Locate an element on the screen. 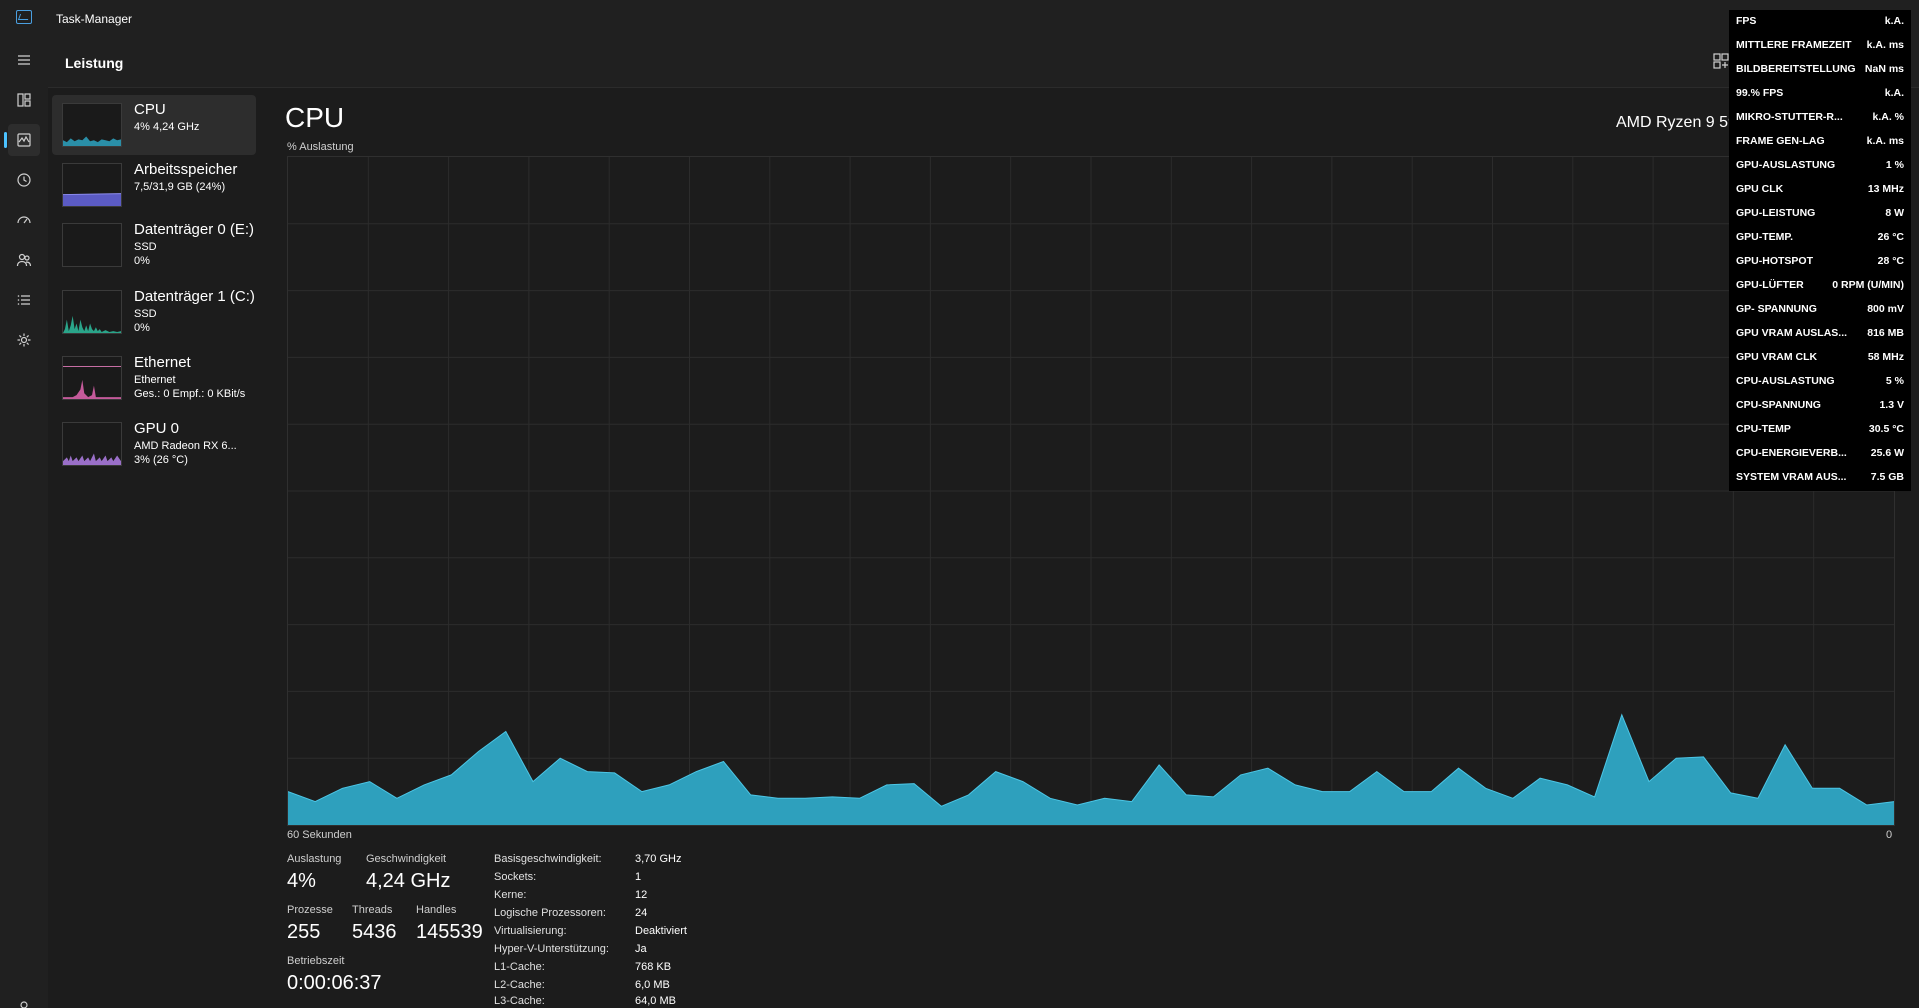 The image size is (1919, 1008). title-bar: Task-Manager is located at coordinates (959, 20).